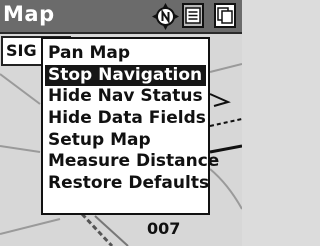  What do you see at coordinates (126, 184) in the screenshot?
I see `menu-item-restore-defaults: Restore Defaults` at bounding box center [126, 184].